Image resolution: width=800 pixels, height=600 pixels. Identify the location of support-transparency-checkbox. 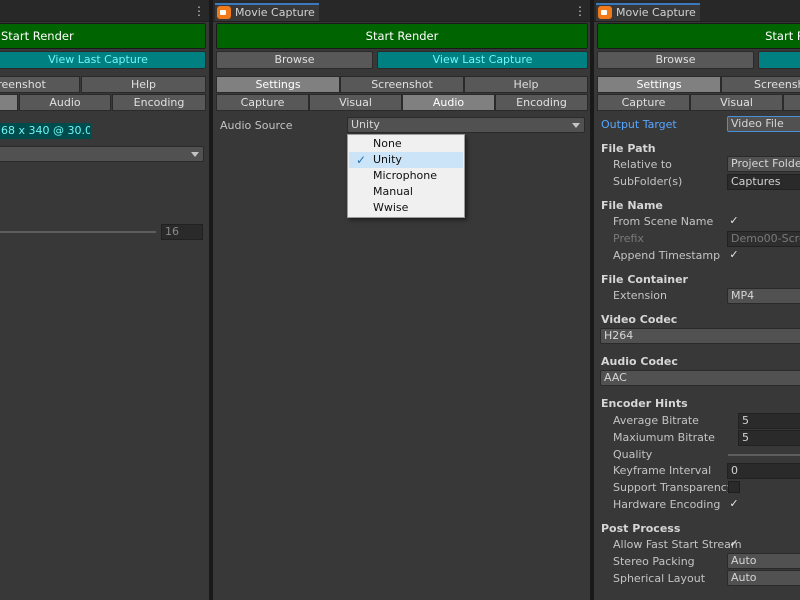
(734, 487).